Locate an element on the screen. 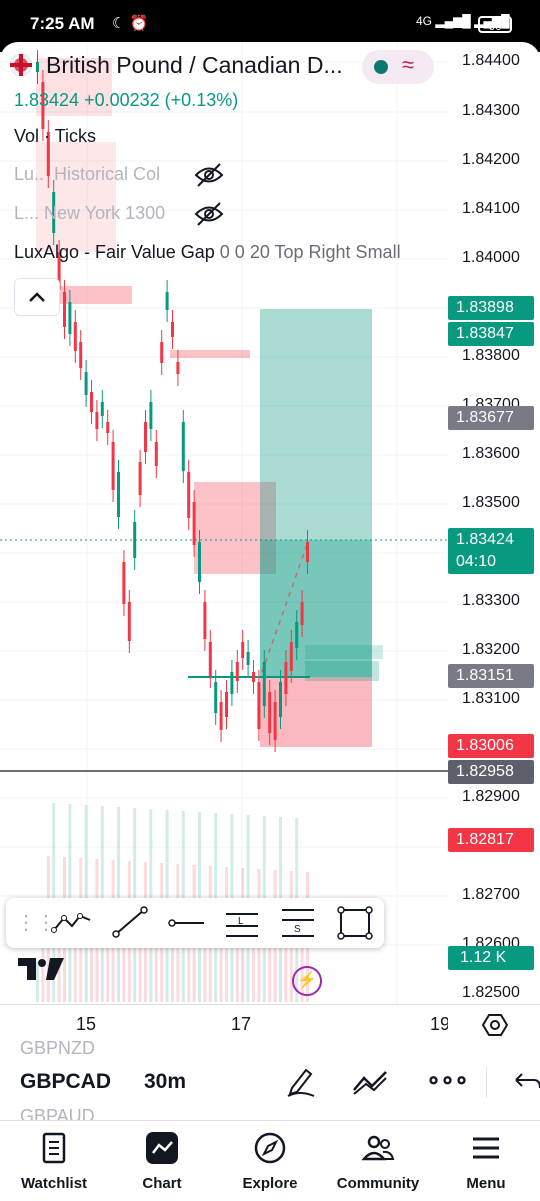 The image size is (540, 1201). last-price-value: 1.83424 is located at coordinates (485, 539).